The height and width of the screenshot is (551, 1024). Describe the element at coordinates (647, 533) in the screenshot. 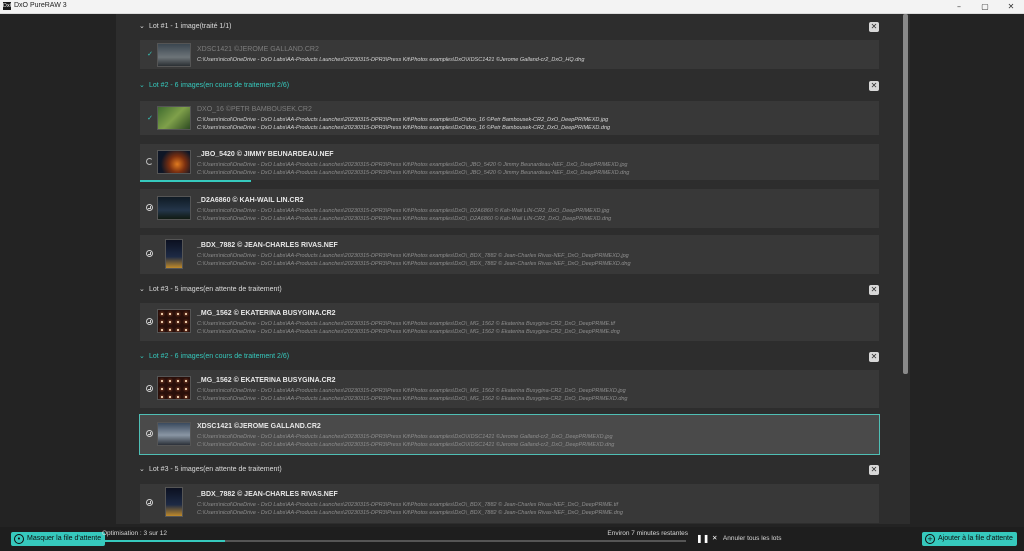

I see `time-remaining: Environ 7 minutes restantes` at that location.